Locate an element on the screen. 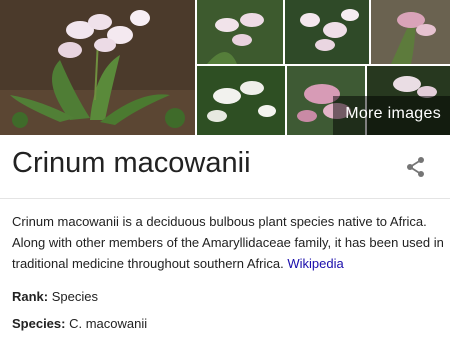  fact-label: Rank: is located at coordinates (30, 296).